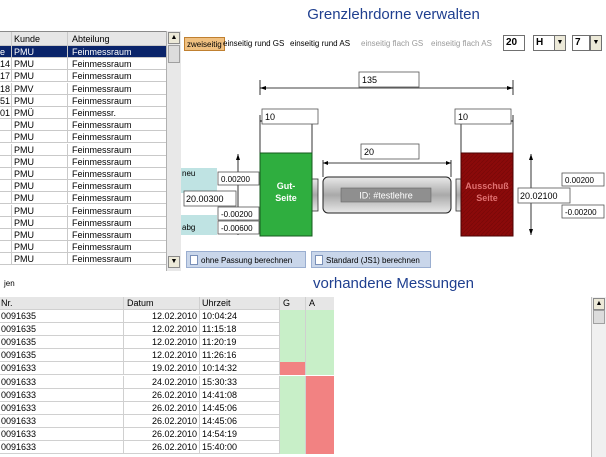 The image size is (606, 457). I want to click on go-side-label-2: Seite, so click(286, 198).